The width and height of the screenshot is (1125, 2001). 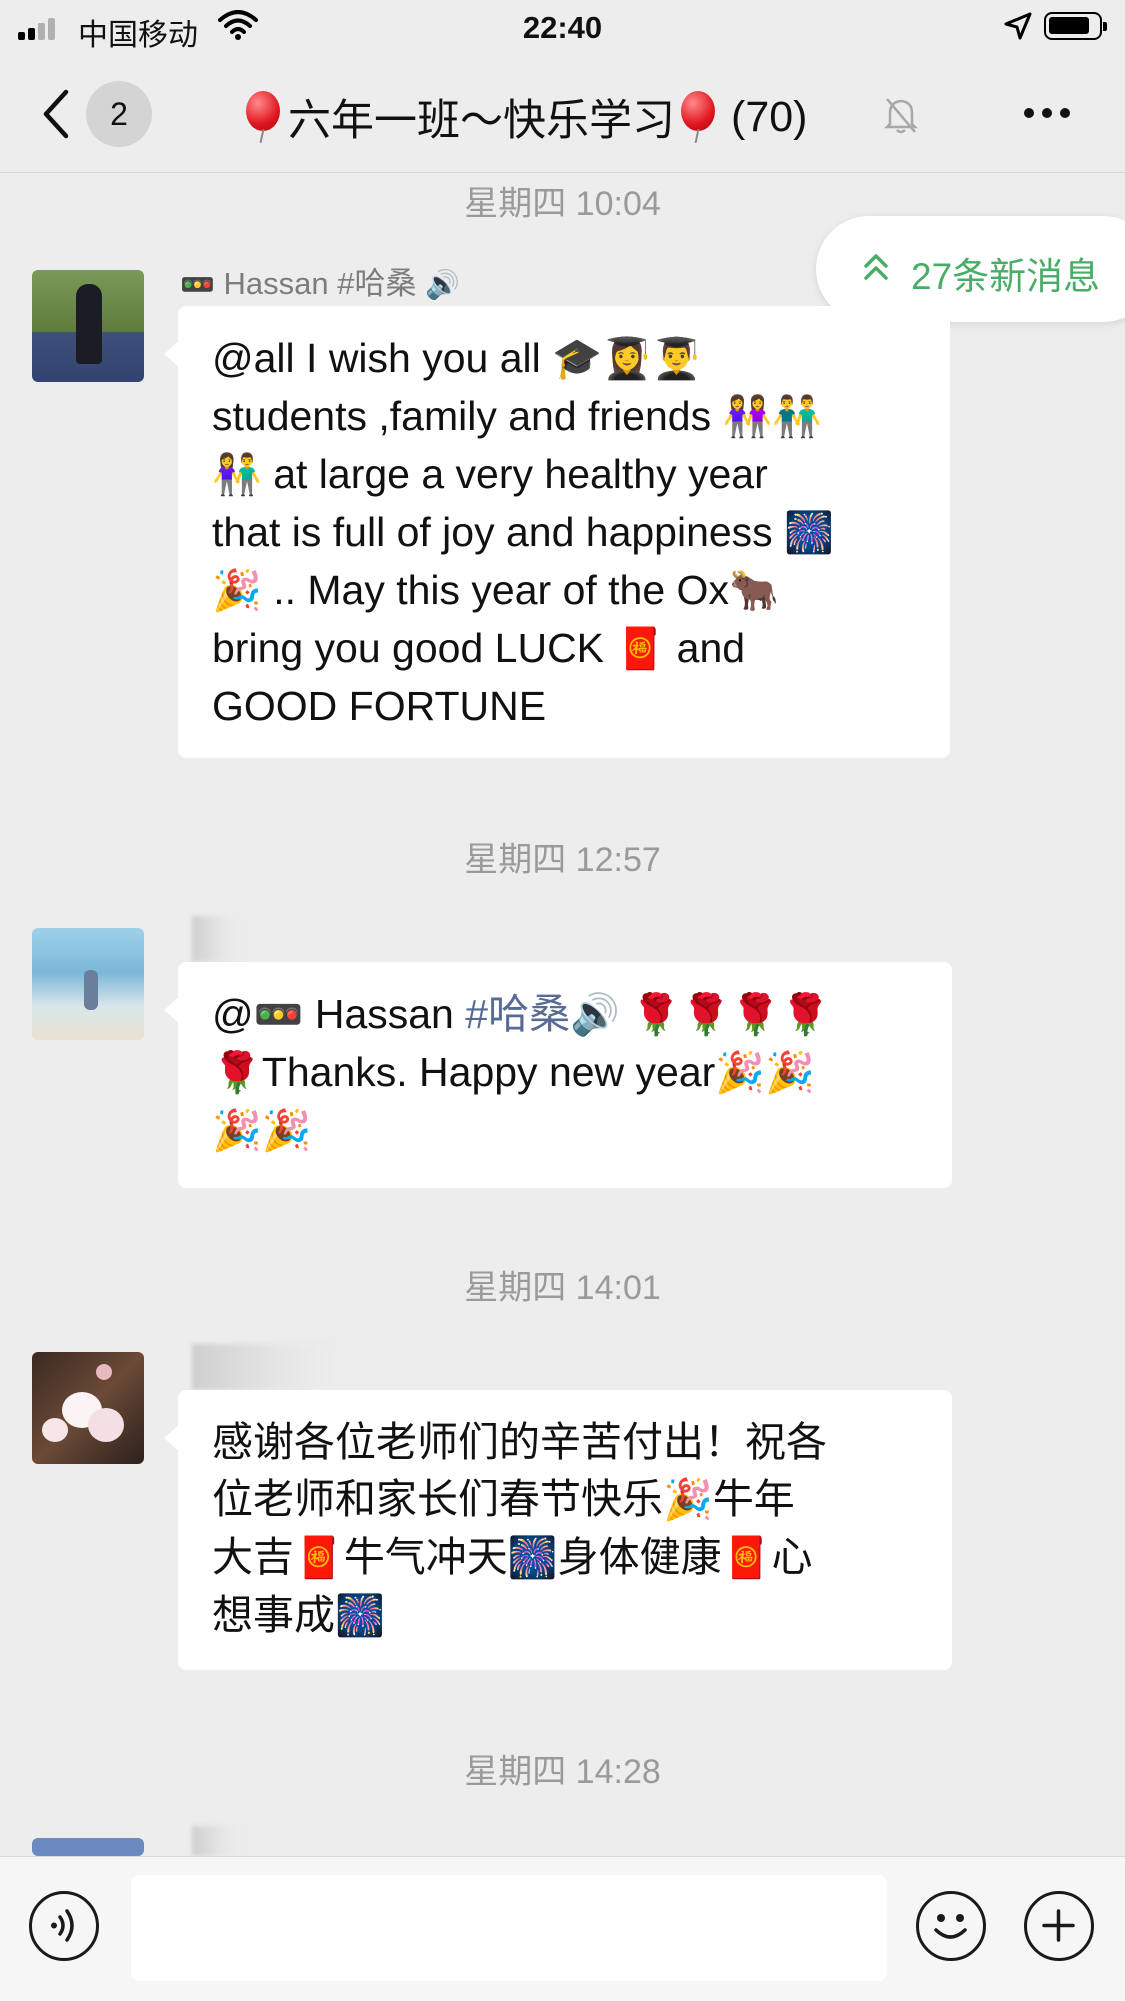 What do you see at coordinates (517, 1014) in the screenshot?
I see `mention-link: #哈桑` at bounding box center [517, 1014].